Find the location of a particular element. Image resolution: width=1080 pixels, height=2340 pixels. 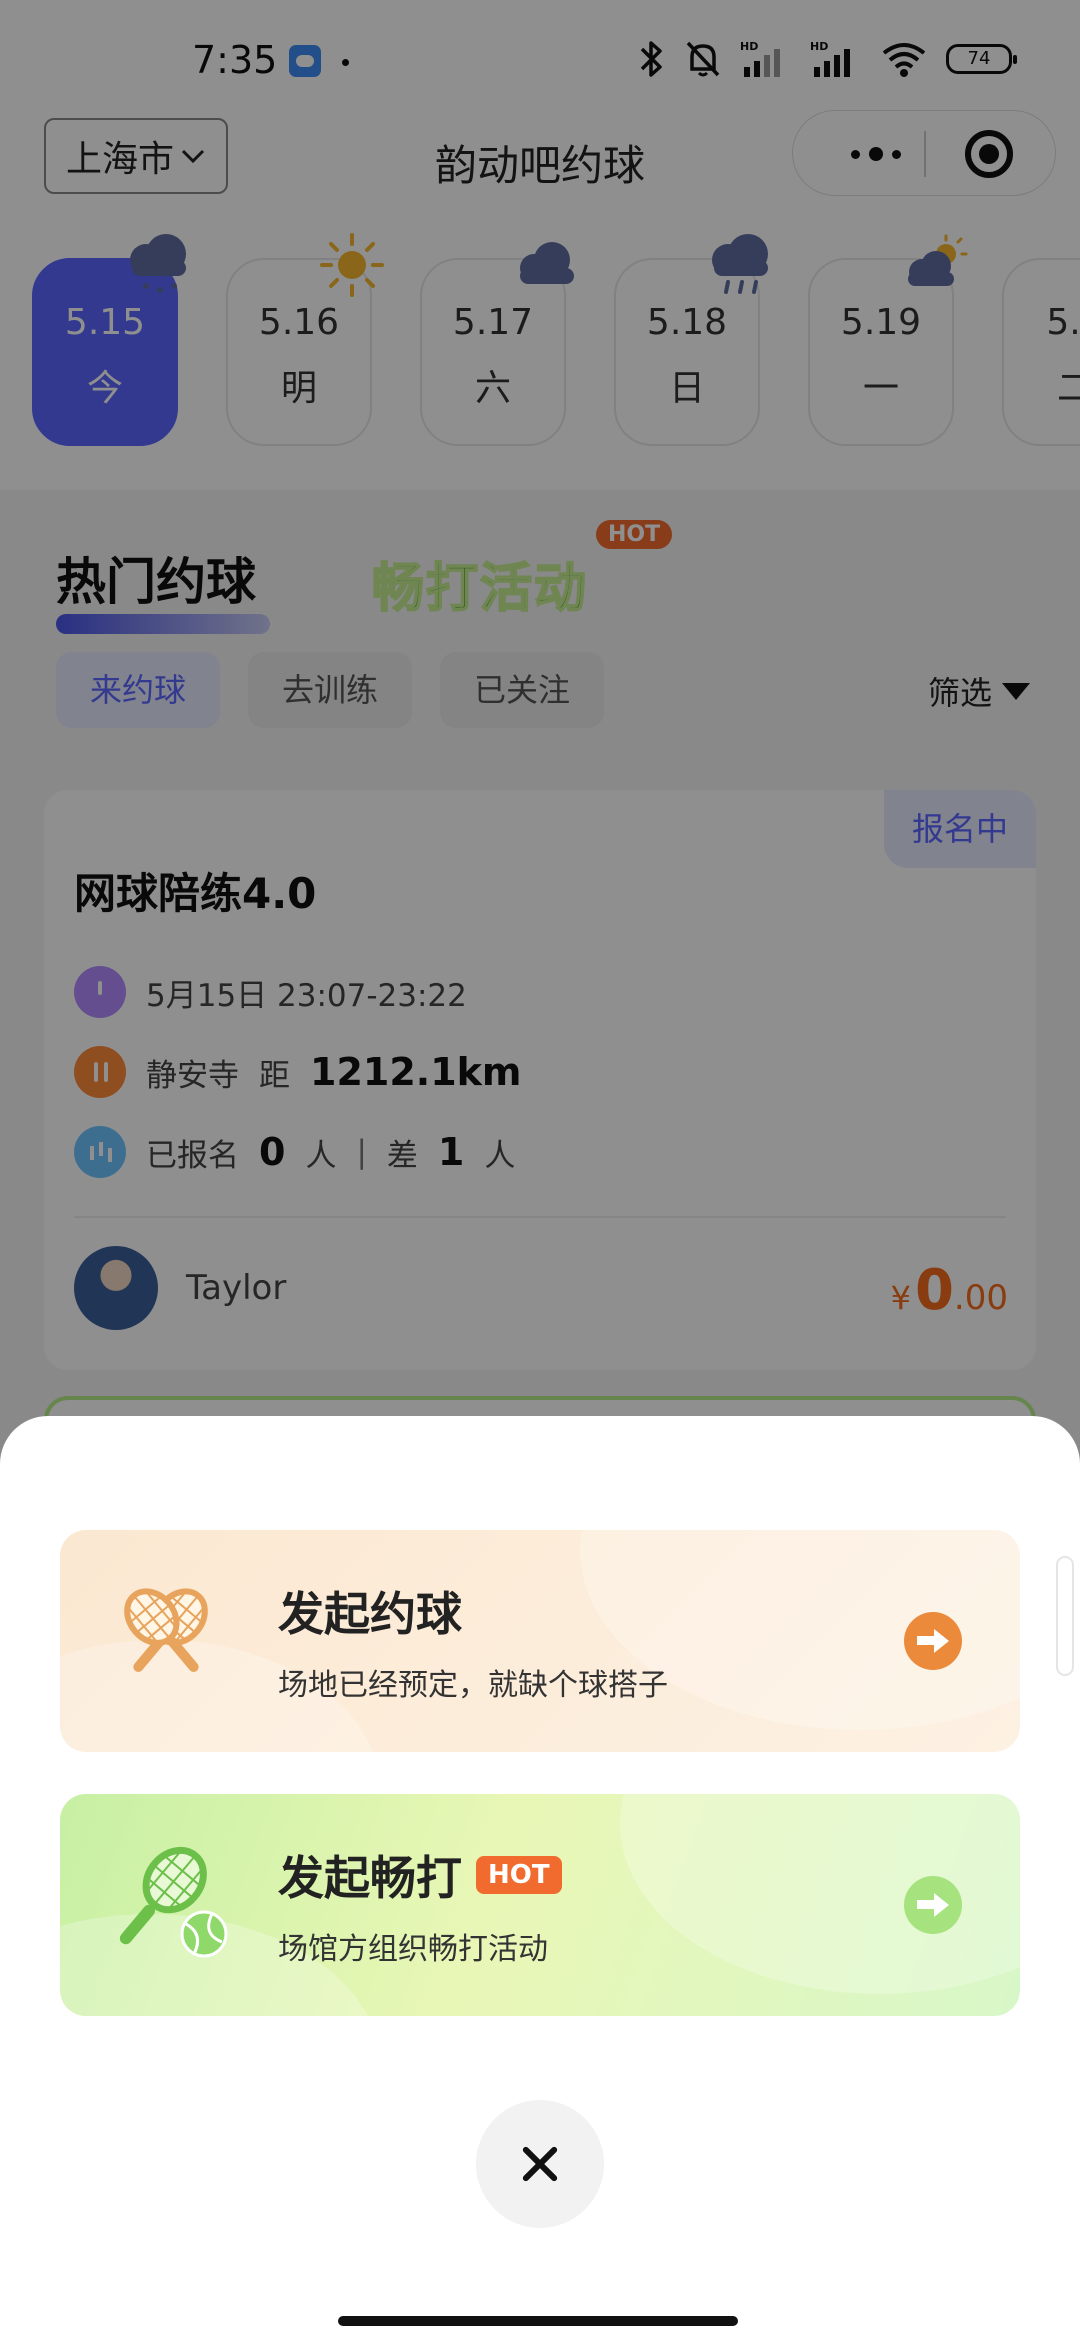

crossed-rackets-icon is located at coordinates (166, 1630).